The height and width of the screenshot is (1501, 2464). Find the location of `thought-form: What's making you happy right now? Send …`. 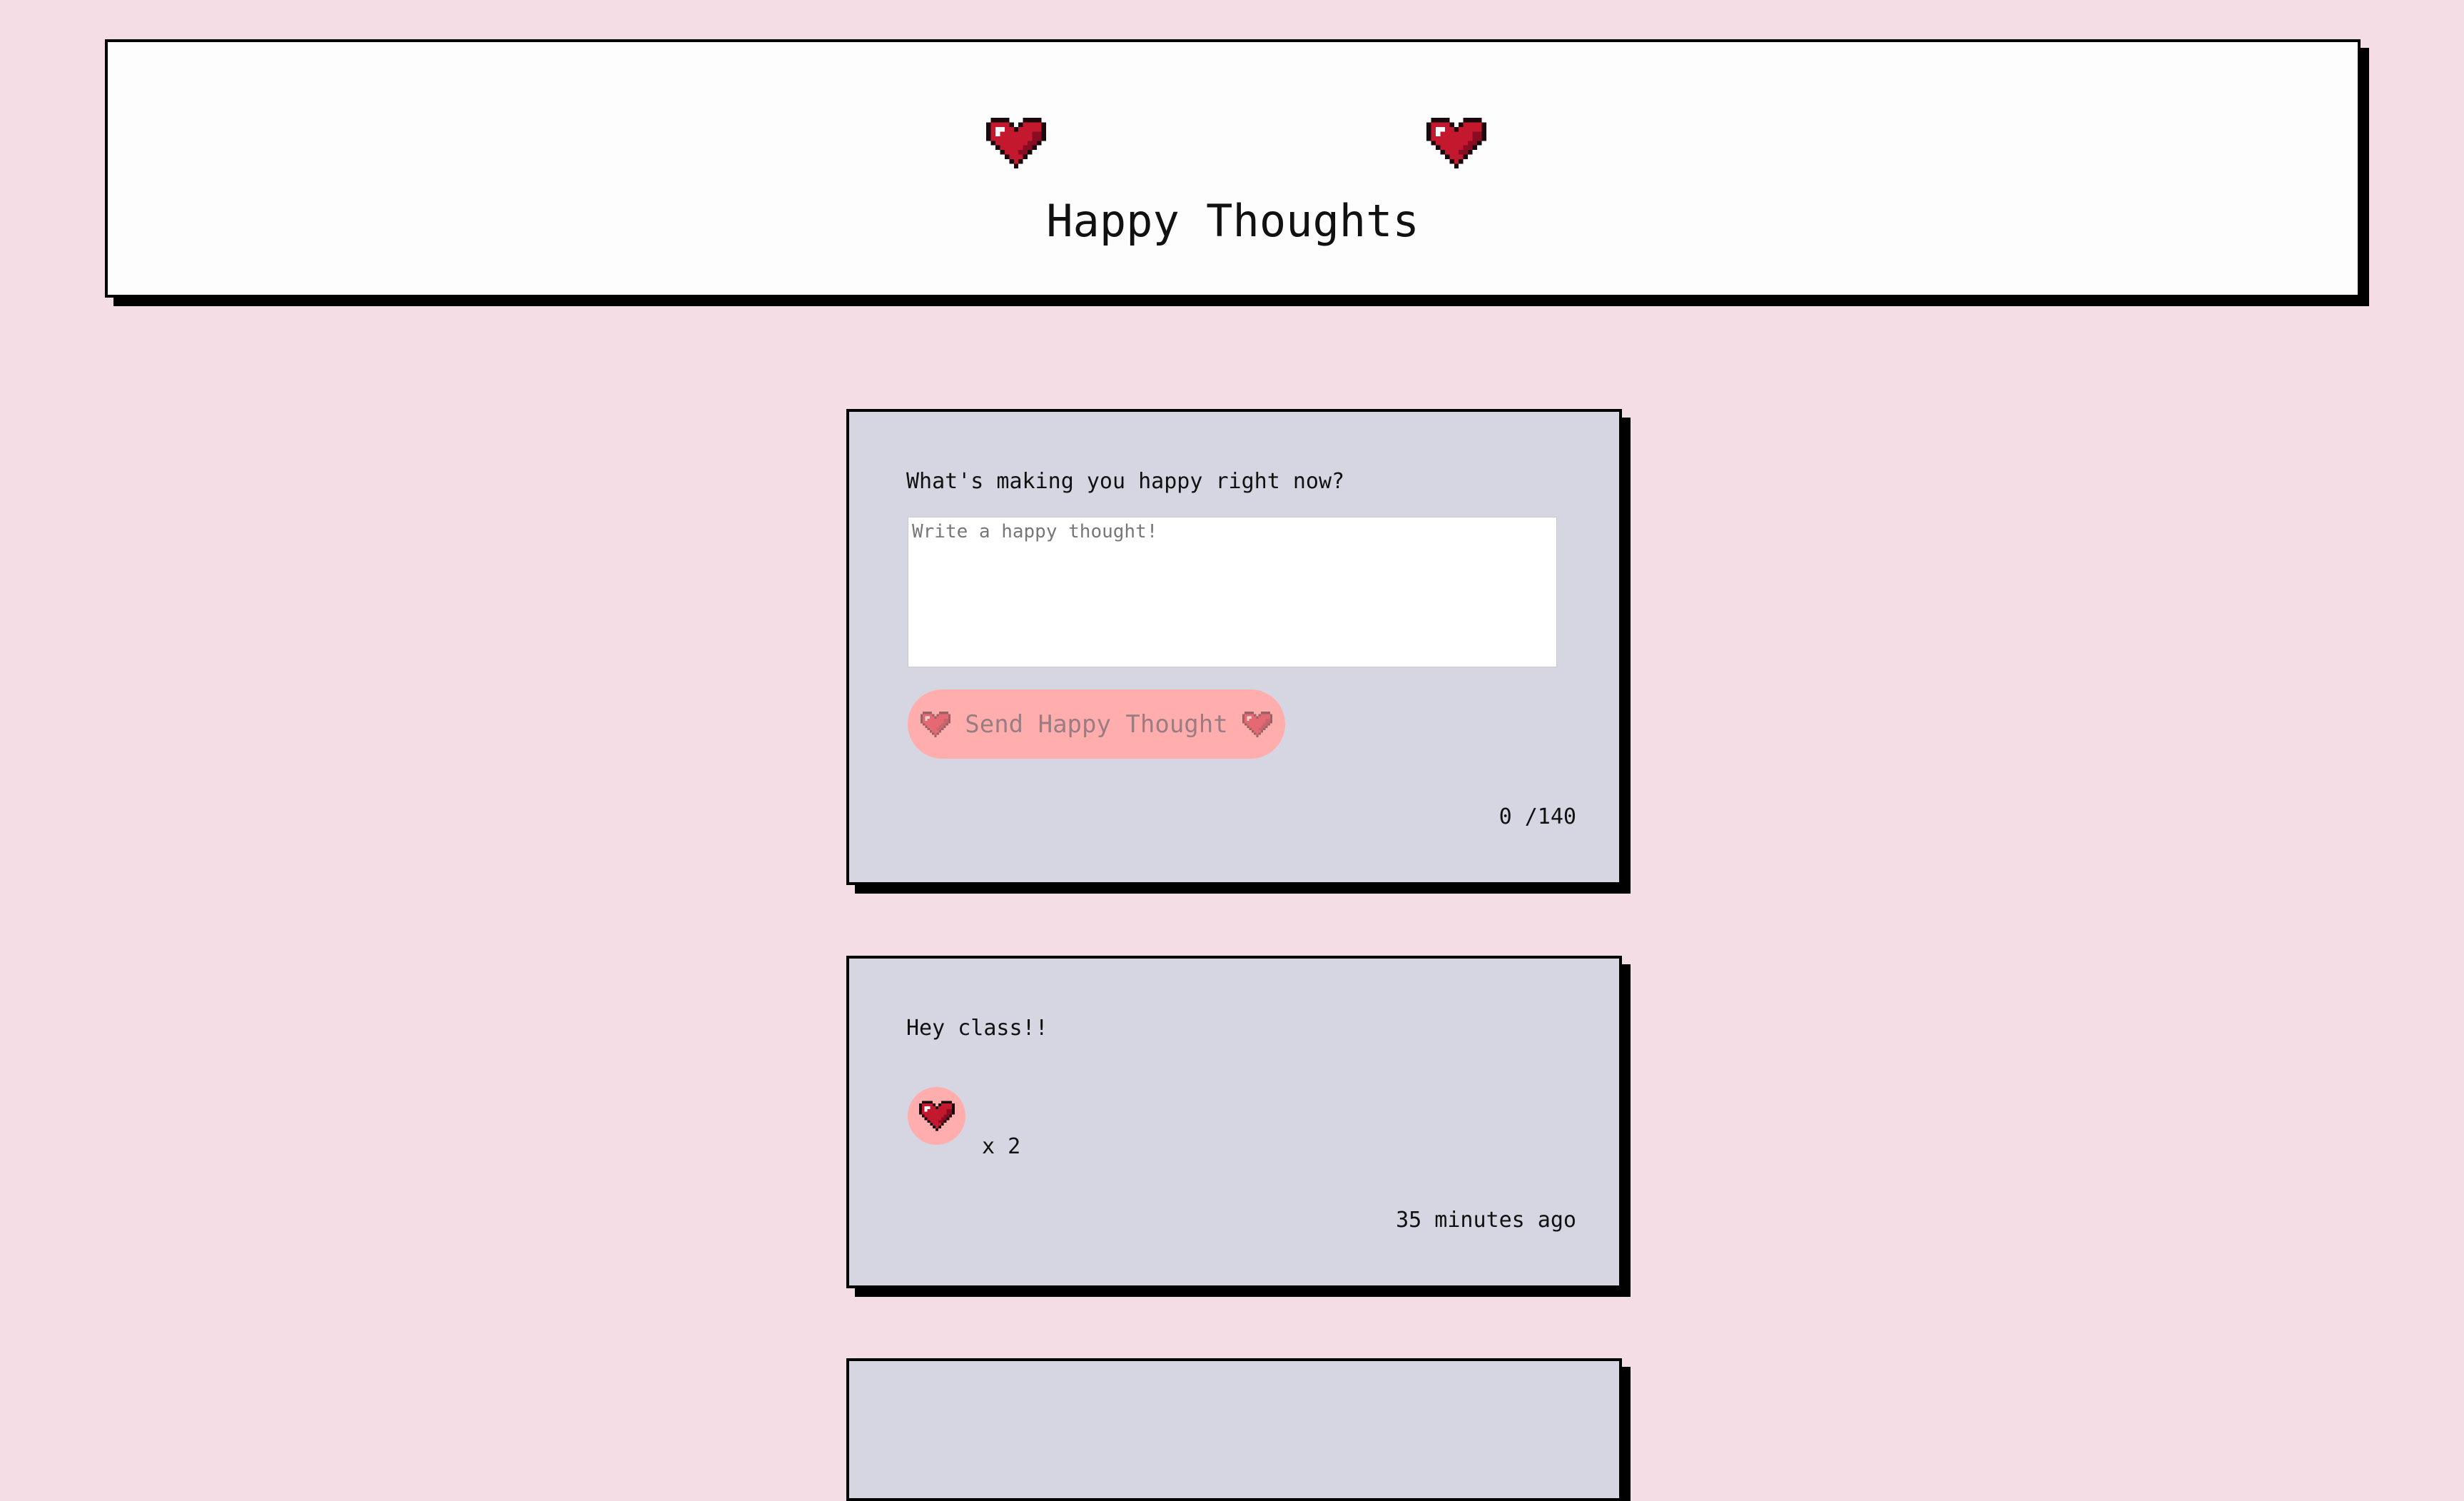

thought-form: What's making you happy right now? Send … is located at coordinates (1234, 647).